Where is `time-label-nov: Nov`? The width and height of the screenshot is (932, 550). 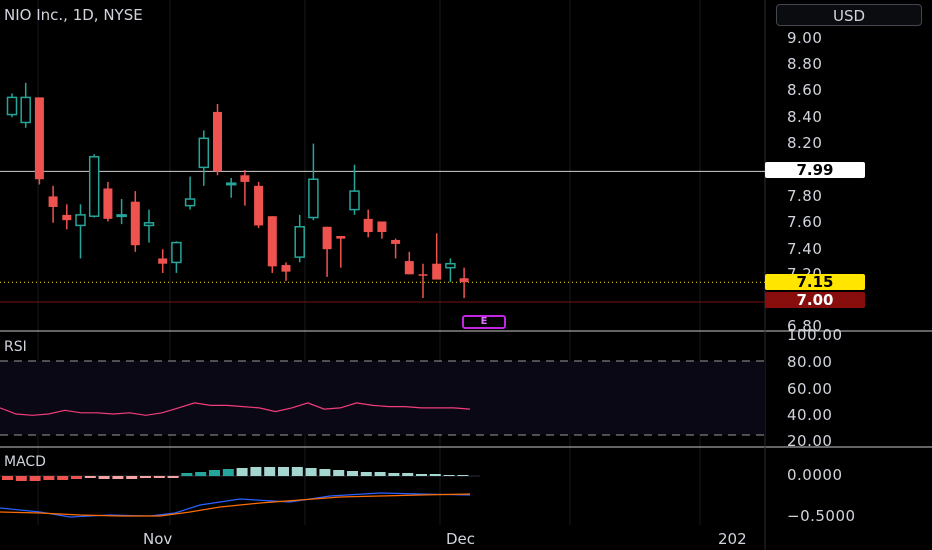
time-label-nov: Nov is located at coordinates (158, 539).